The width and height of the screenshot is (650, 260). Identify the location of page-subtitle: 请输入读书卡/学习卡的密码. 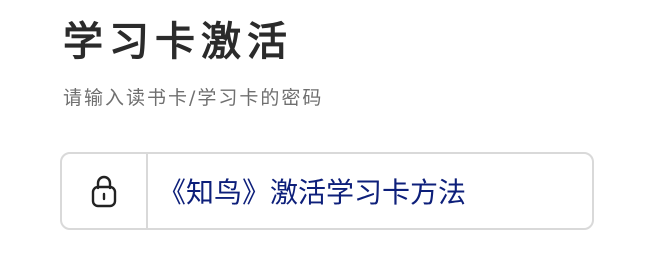
(193, 98).